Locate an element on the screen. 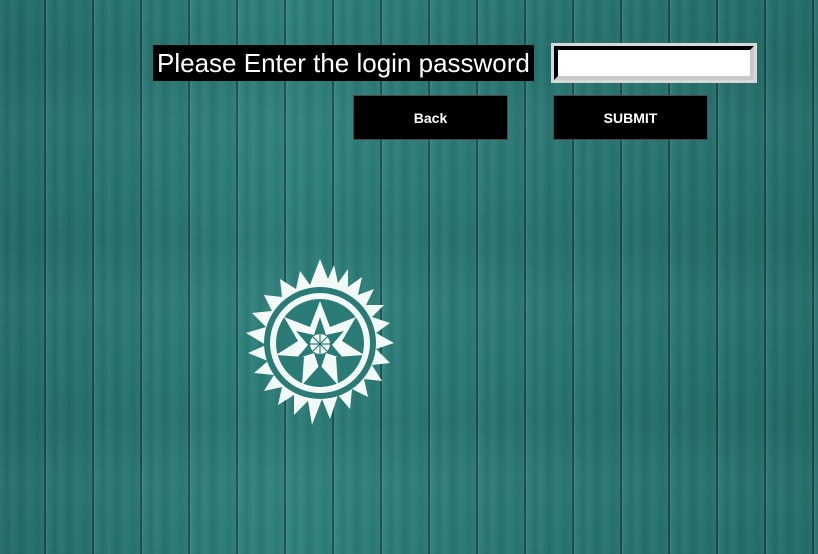 This screenshot has height=554, width=818. sun-emblem-logo is located at coordinates (320, 342).